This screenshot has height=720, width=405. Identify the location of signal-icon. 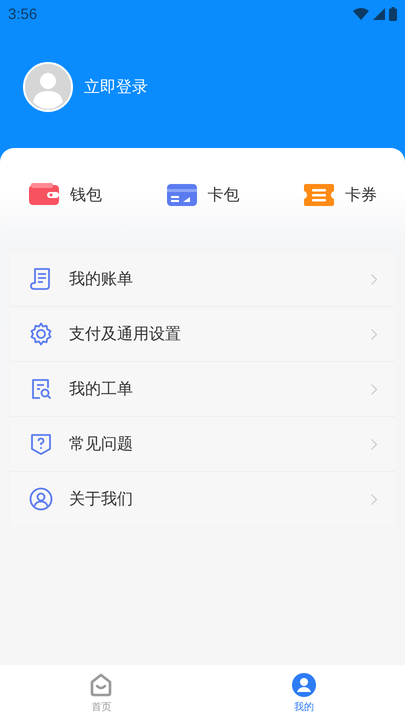
(379, 14).